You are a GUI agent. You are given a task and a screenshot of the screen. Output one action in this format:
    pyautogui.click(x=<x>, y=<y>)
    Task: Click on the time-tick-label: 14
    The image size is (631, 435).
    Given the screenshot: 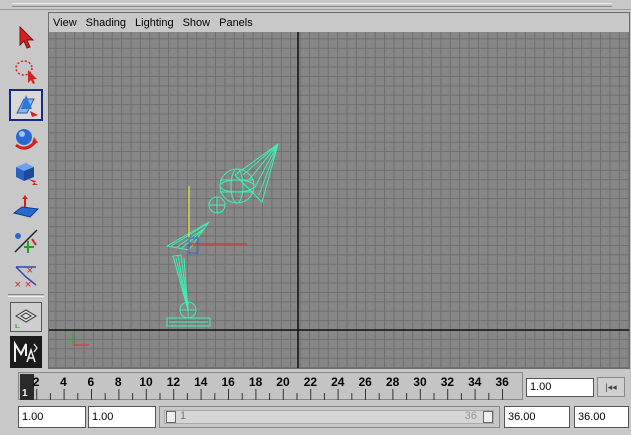 What is the action you would take?
    pyautogui.click(x=201, y=382)
    